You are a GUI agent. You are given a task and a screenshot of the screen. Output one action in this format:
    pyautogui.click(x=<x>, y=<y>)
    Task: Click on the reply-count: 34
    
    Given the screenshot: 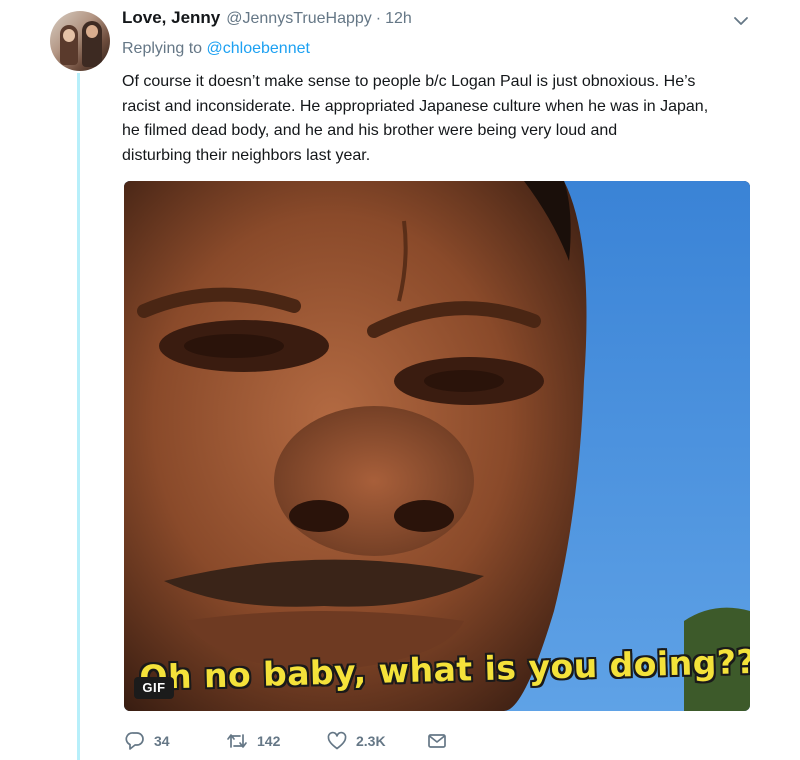 What is the action you would take?
    pyautogui.click(x=162, y=741)
    